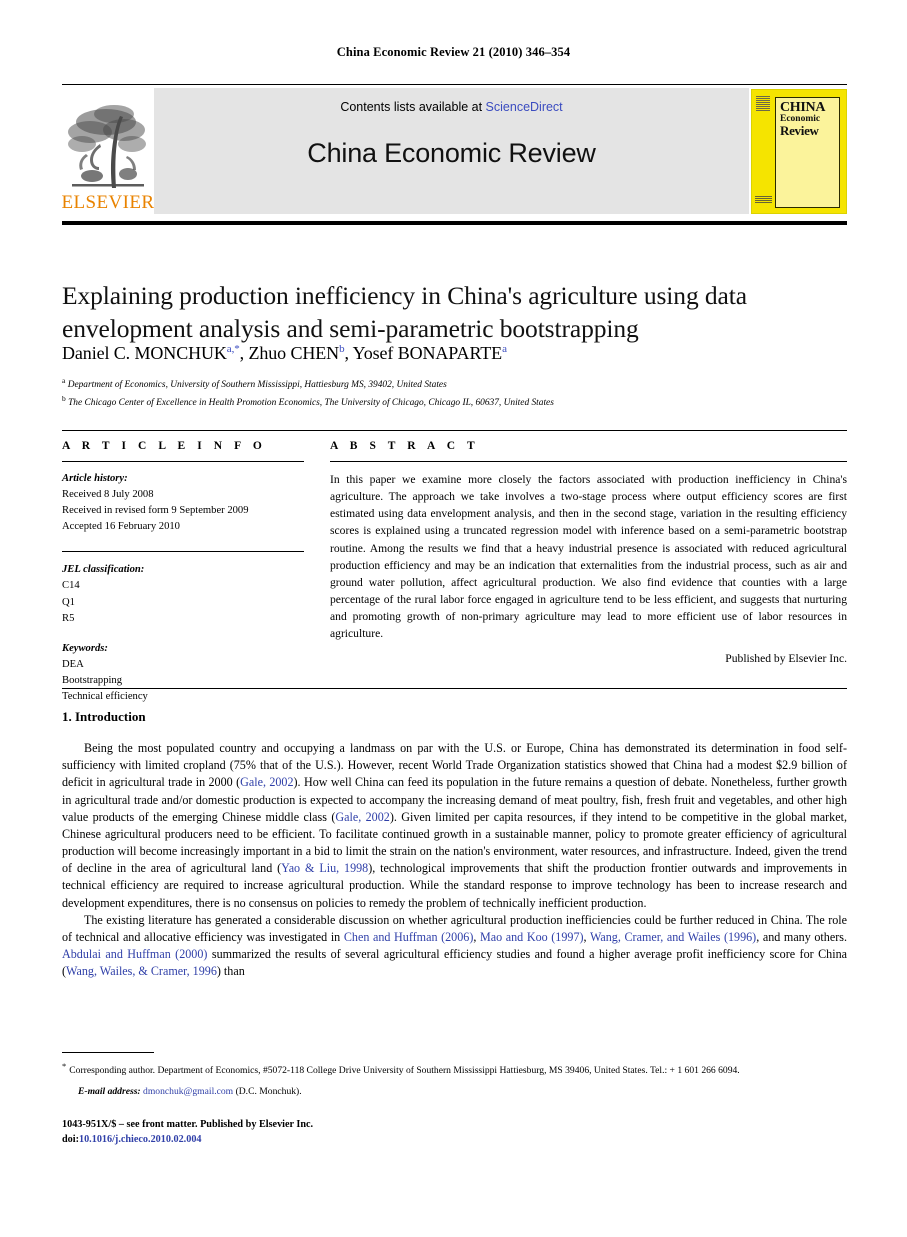 The height and width of the screenshot is (1237, 907). I want to click on author-name: Zhuo CHEN, so click(294, 353).